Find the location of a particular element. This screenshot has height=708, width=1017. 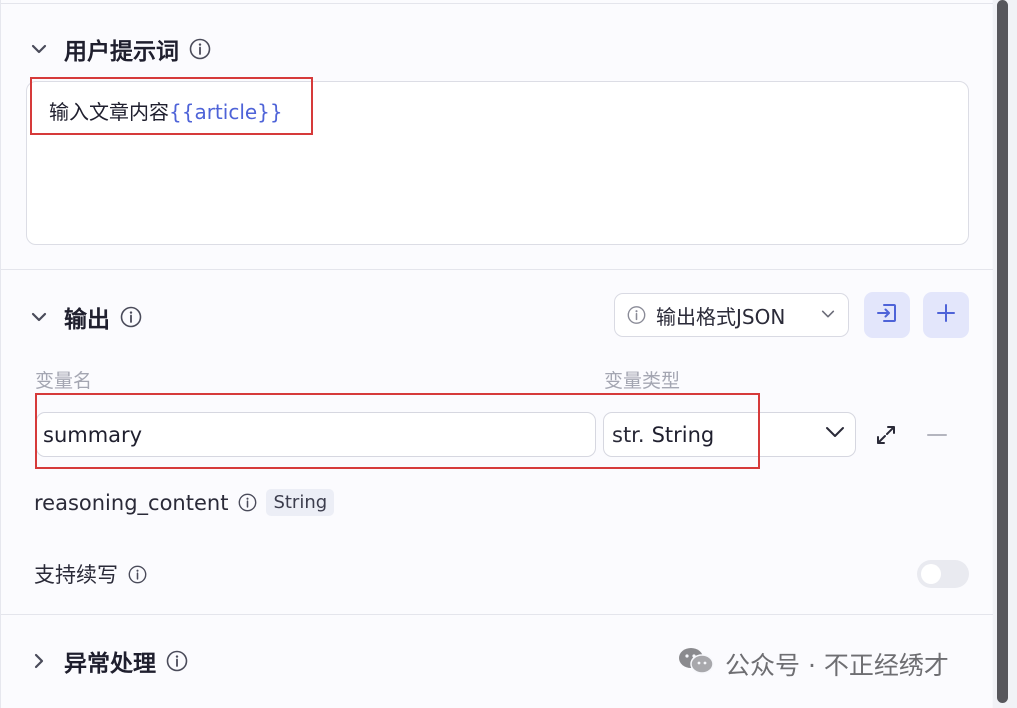

watermark-text: 公众号 · 不正经绣才 is located at coordinates (837, 665).